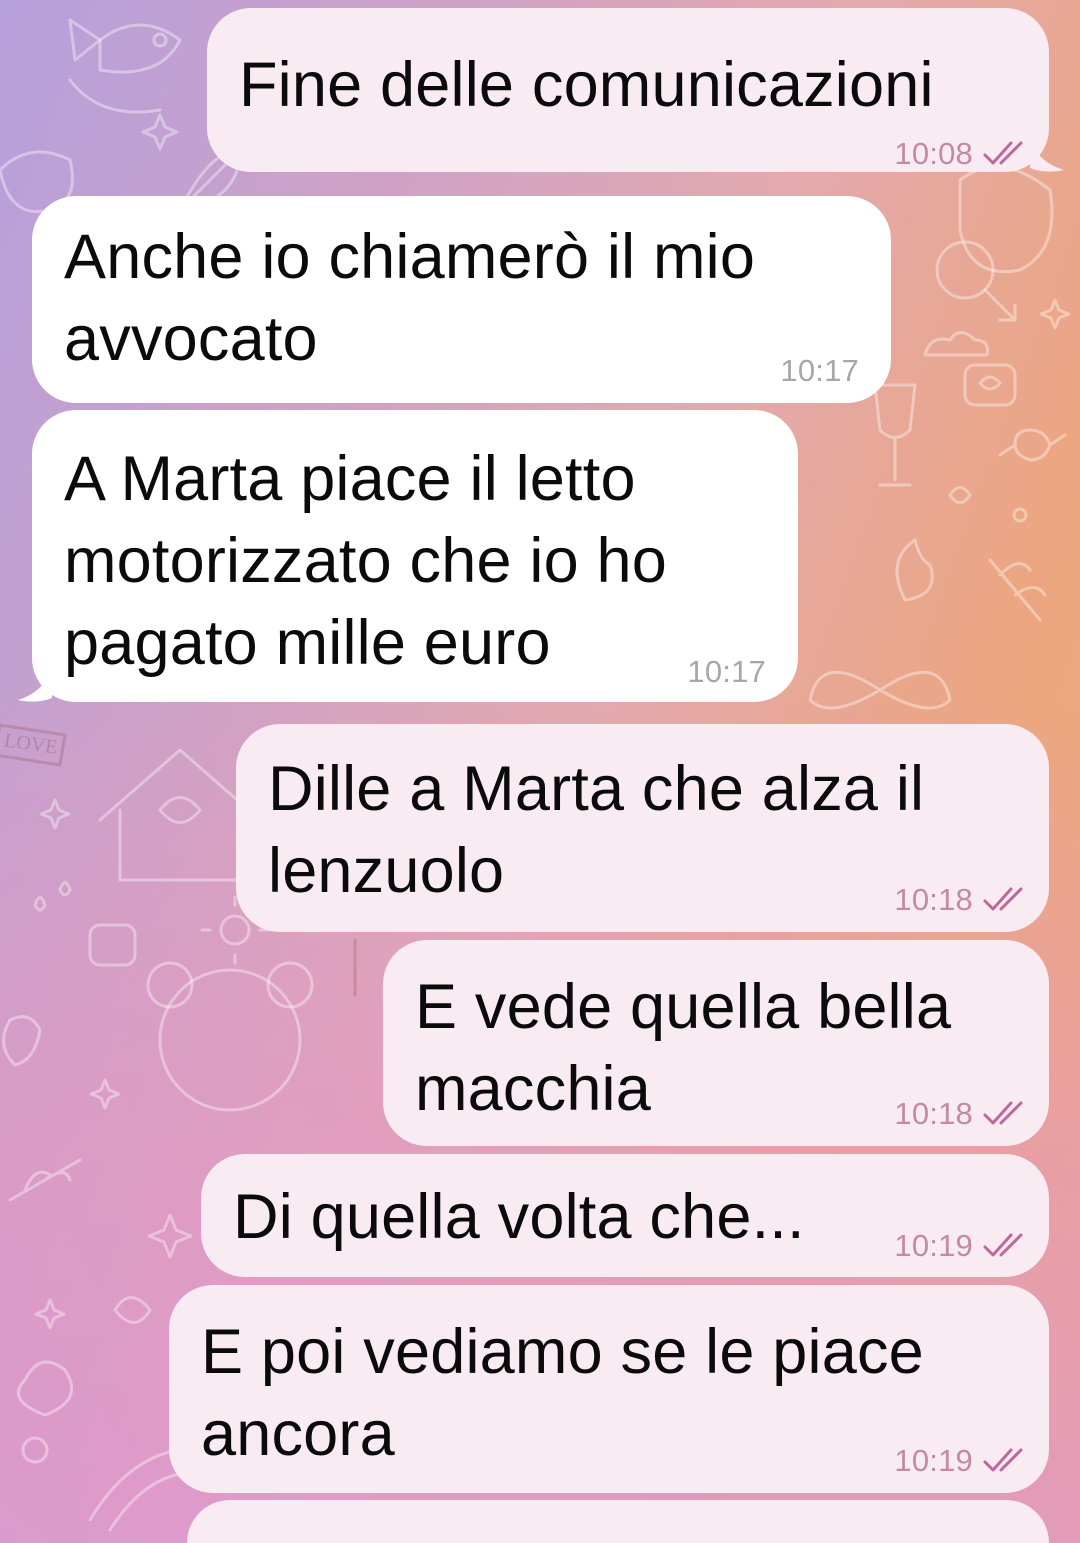 The image size is (1080, 1543). I want to click on sun-doodle-icon, so click(35, 1450).